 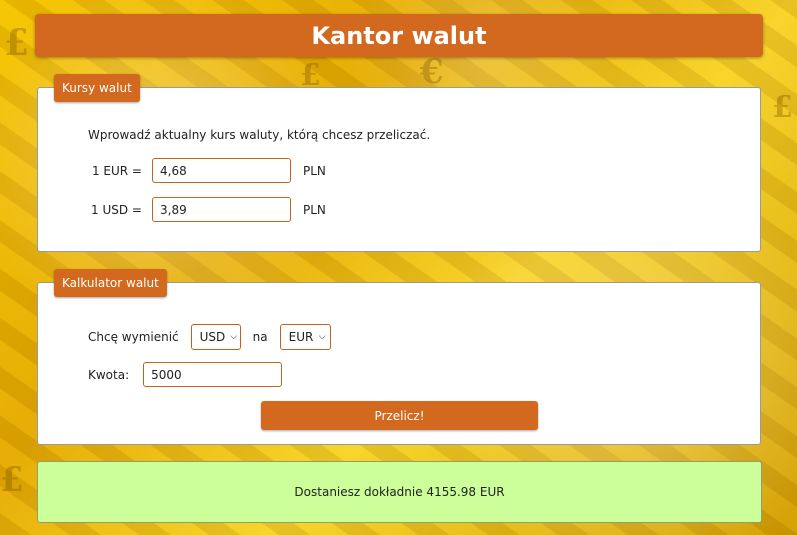 I want to click on to-currency-value: EUR, so click(x=301, y=337).